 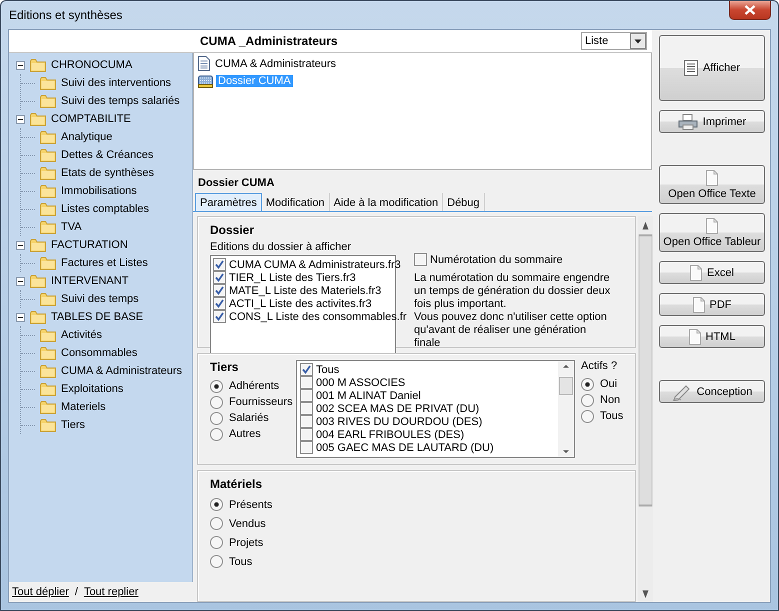 I want to click on detail-title: Dossier CUMA, so click(x=236, y=183).